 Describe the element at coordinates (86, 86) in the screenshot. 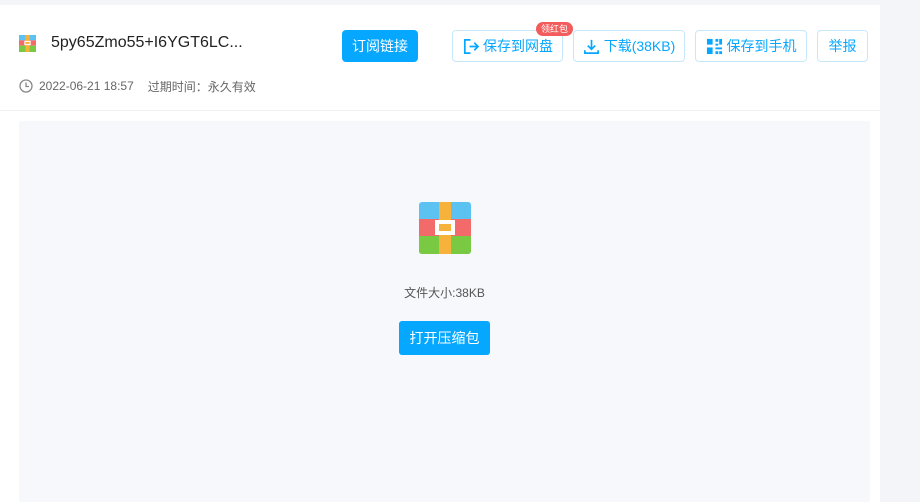

I see `upload-date: 2022-06-21 18:57` at that location.